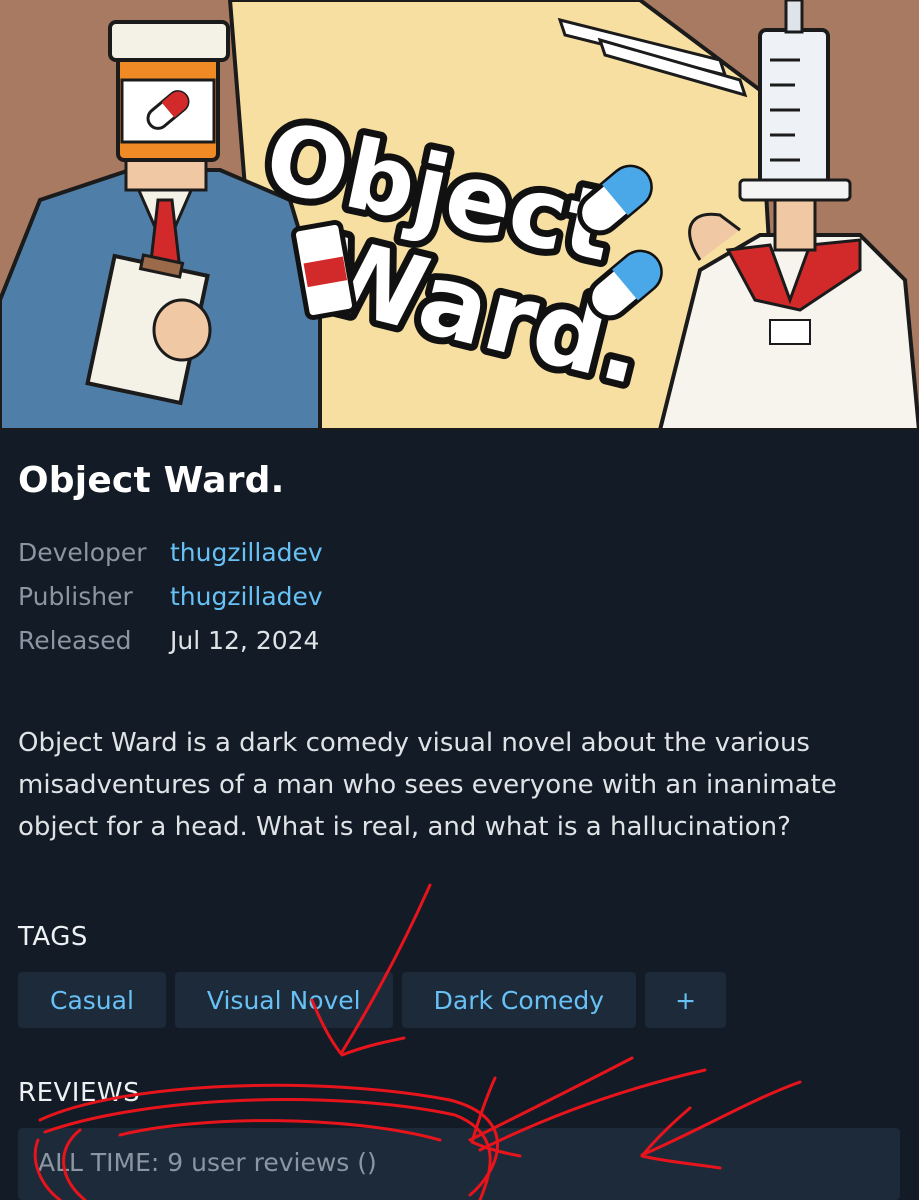  What do you see at coordinates (245, 640) in the screenshot?
I see `release-date: Jul 12, 2024` at bounding box center [245, 640].